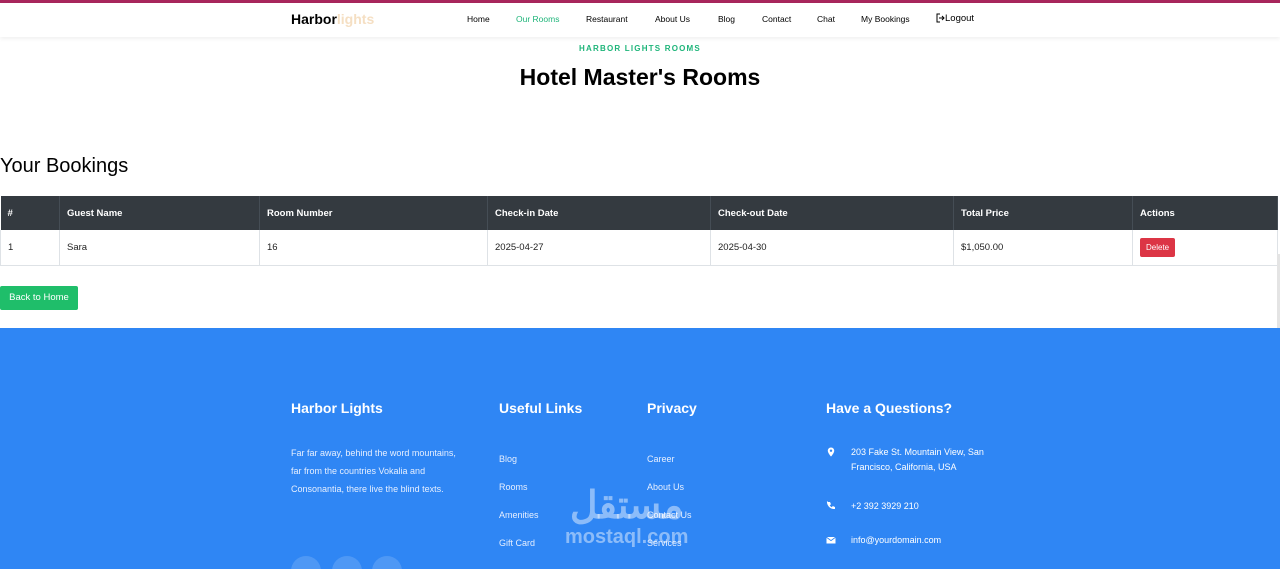  What do you see at coordinates (337, 408) in the screenshot?
I see `footer-about-title: Harbor Lights` at bounding box center [337, 408].